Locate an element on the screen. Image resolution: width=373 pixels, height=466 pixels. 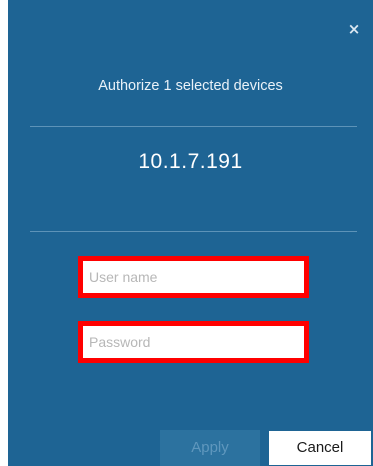
cancel-button: Cancel is located at coordinates (320, 448).